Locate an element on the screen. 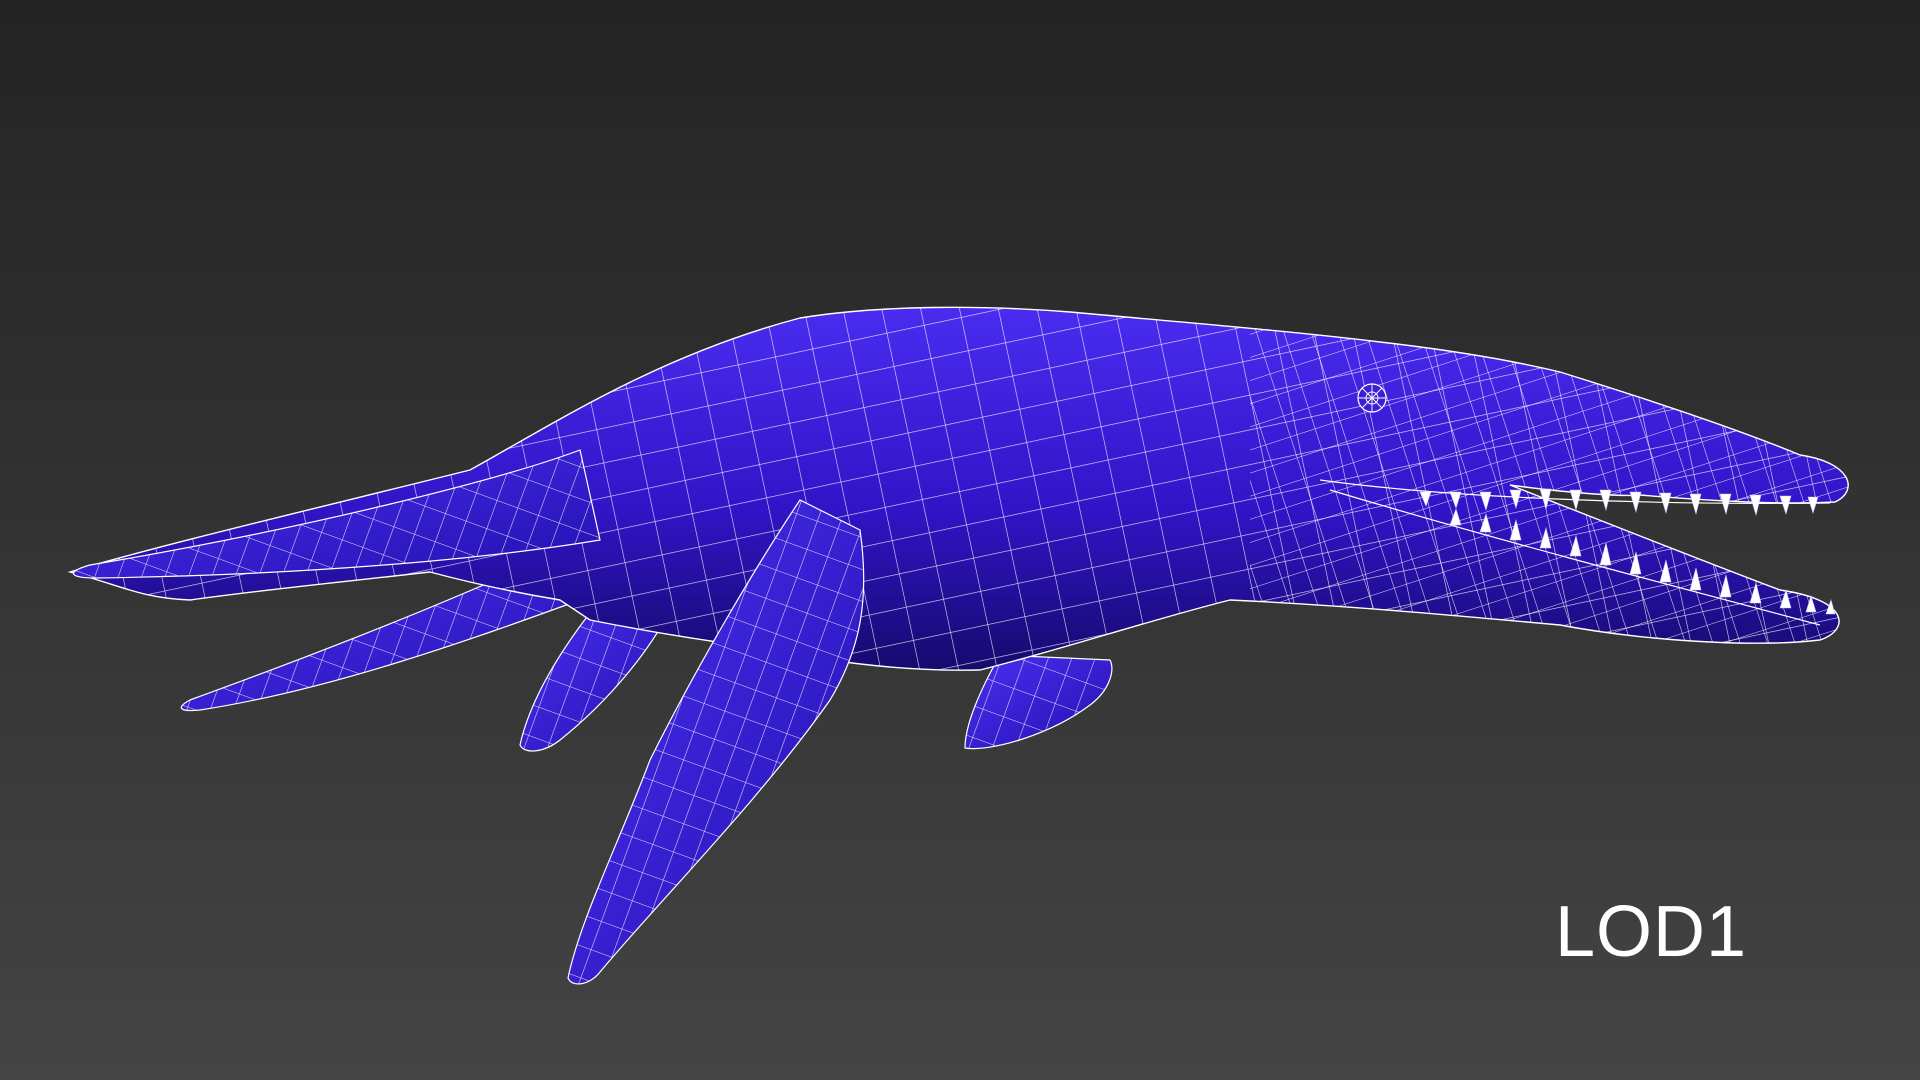  belly-fin is located at coordinates (1038, 702).